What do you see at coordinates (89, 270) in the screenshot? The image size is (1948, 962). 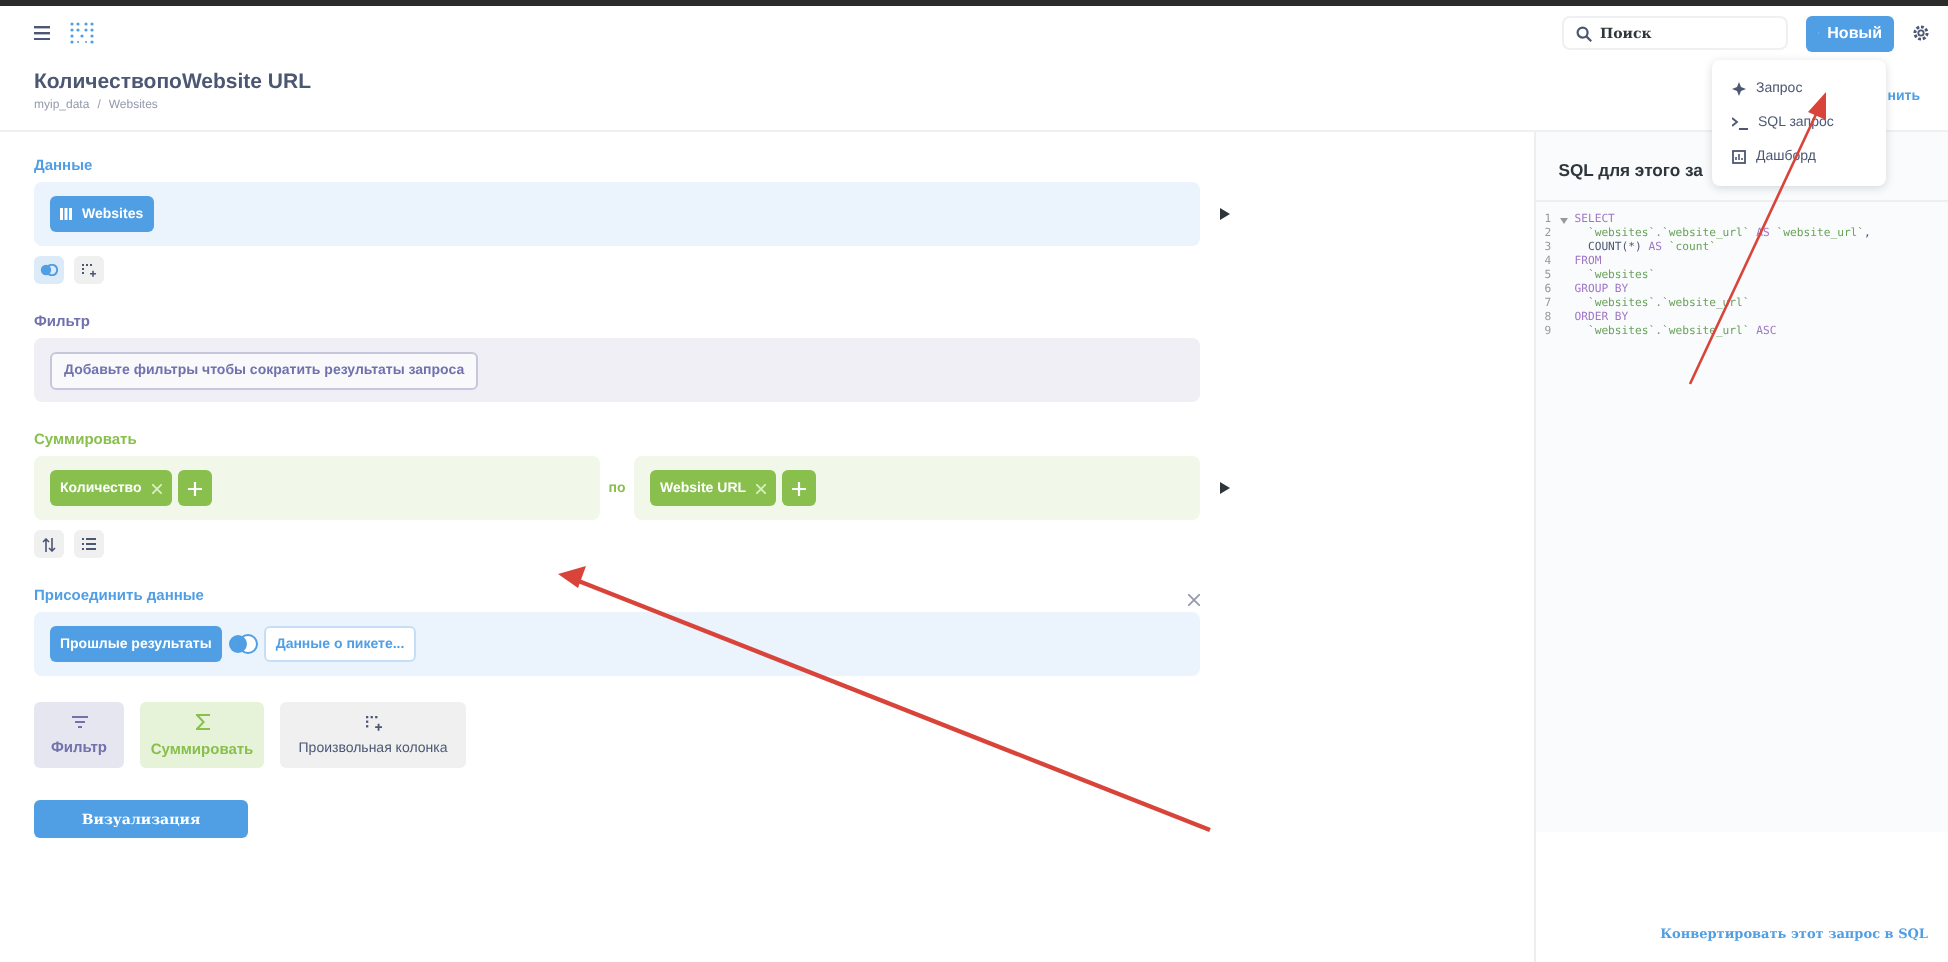 I see `custom-column-button` at bounding box center [89, 270].